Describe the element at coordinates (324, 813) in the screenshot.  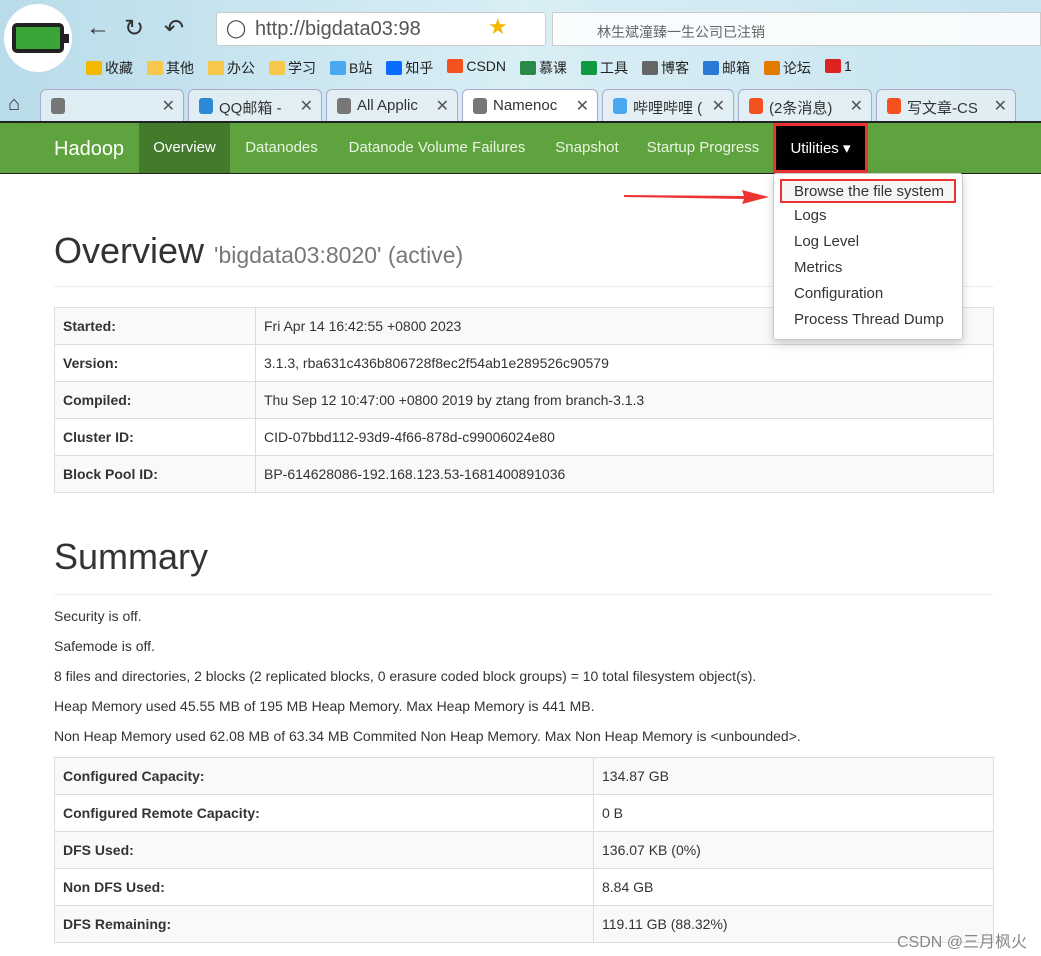
I see `row-label: Configured Remote Capacity:` at that location.